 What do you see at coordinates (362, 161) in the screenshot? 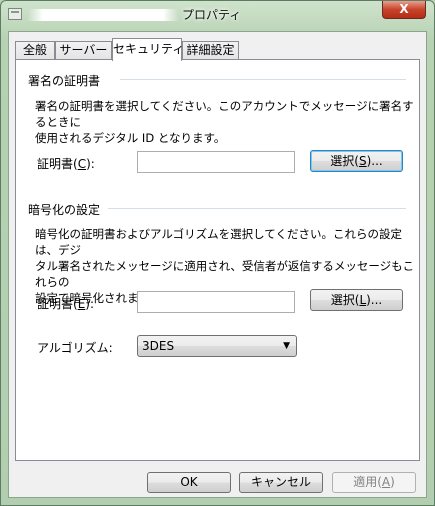
I see `signing-select-key: S` at bounding box center [362, 161].